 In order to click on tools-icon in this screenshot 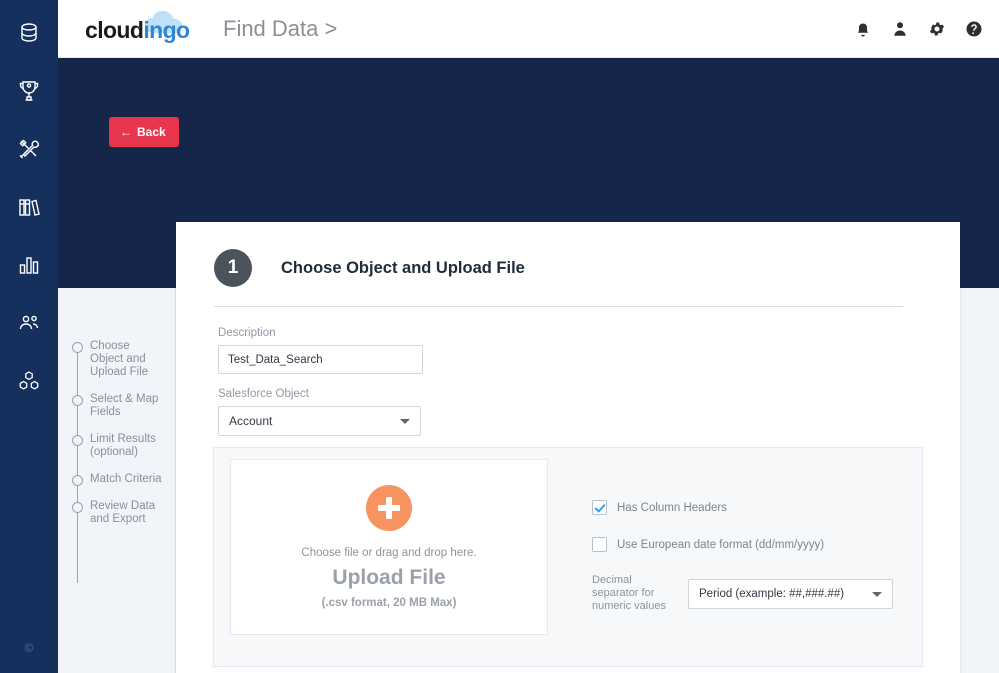, I will do `click(29, 149)`.